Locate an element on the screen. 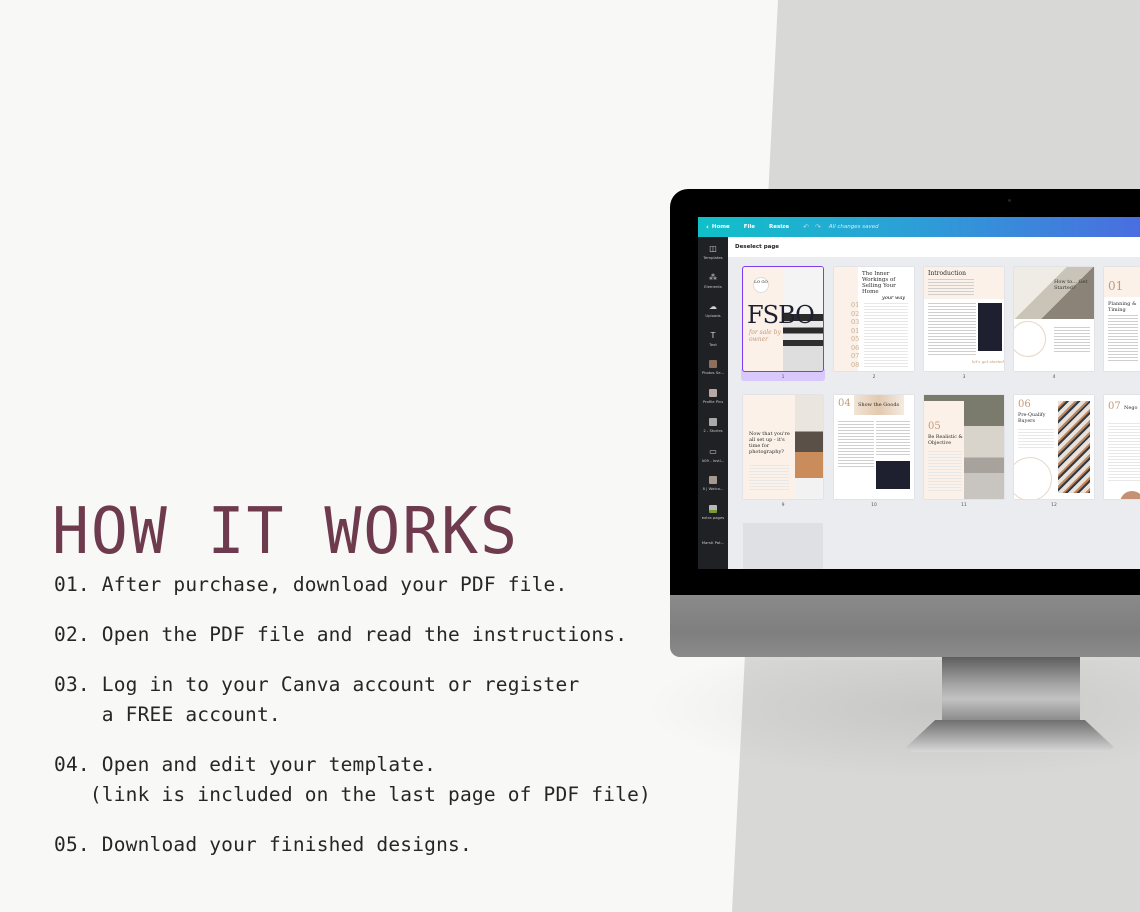 This screenshot has height=912, width=1140. sidebar-item-profile-pics: Profile Pics is located at coordinates (713, 396).